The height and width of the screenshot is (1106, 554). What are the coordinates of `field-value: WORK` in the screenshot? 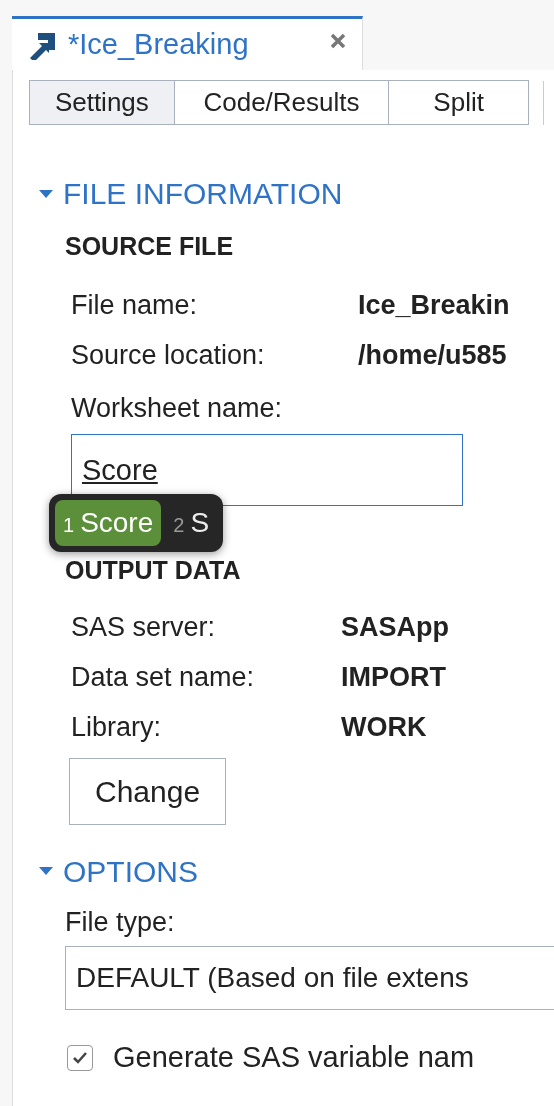 It's located at (384, 727).